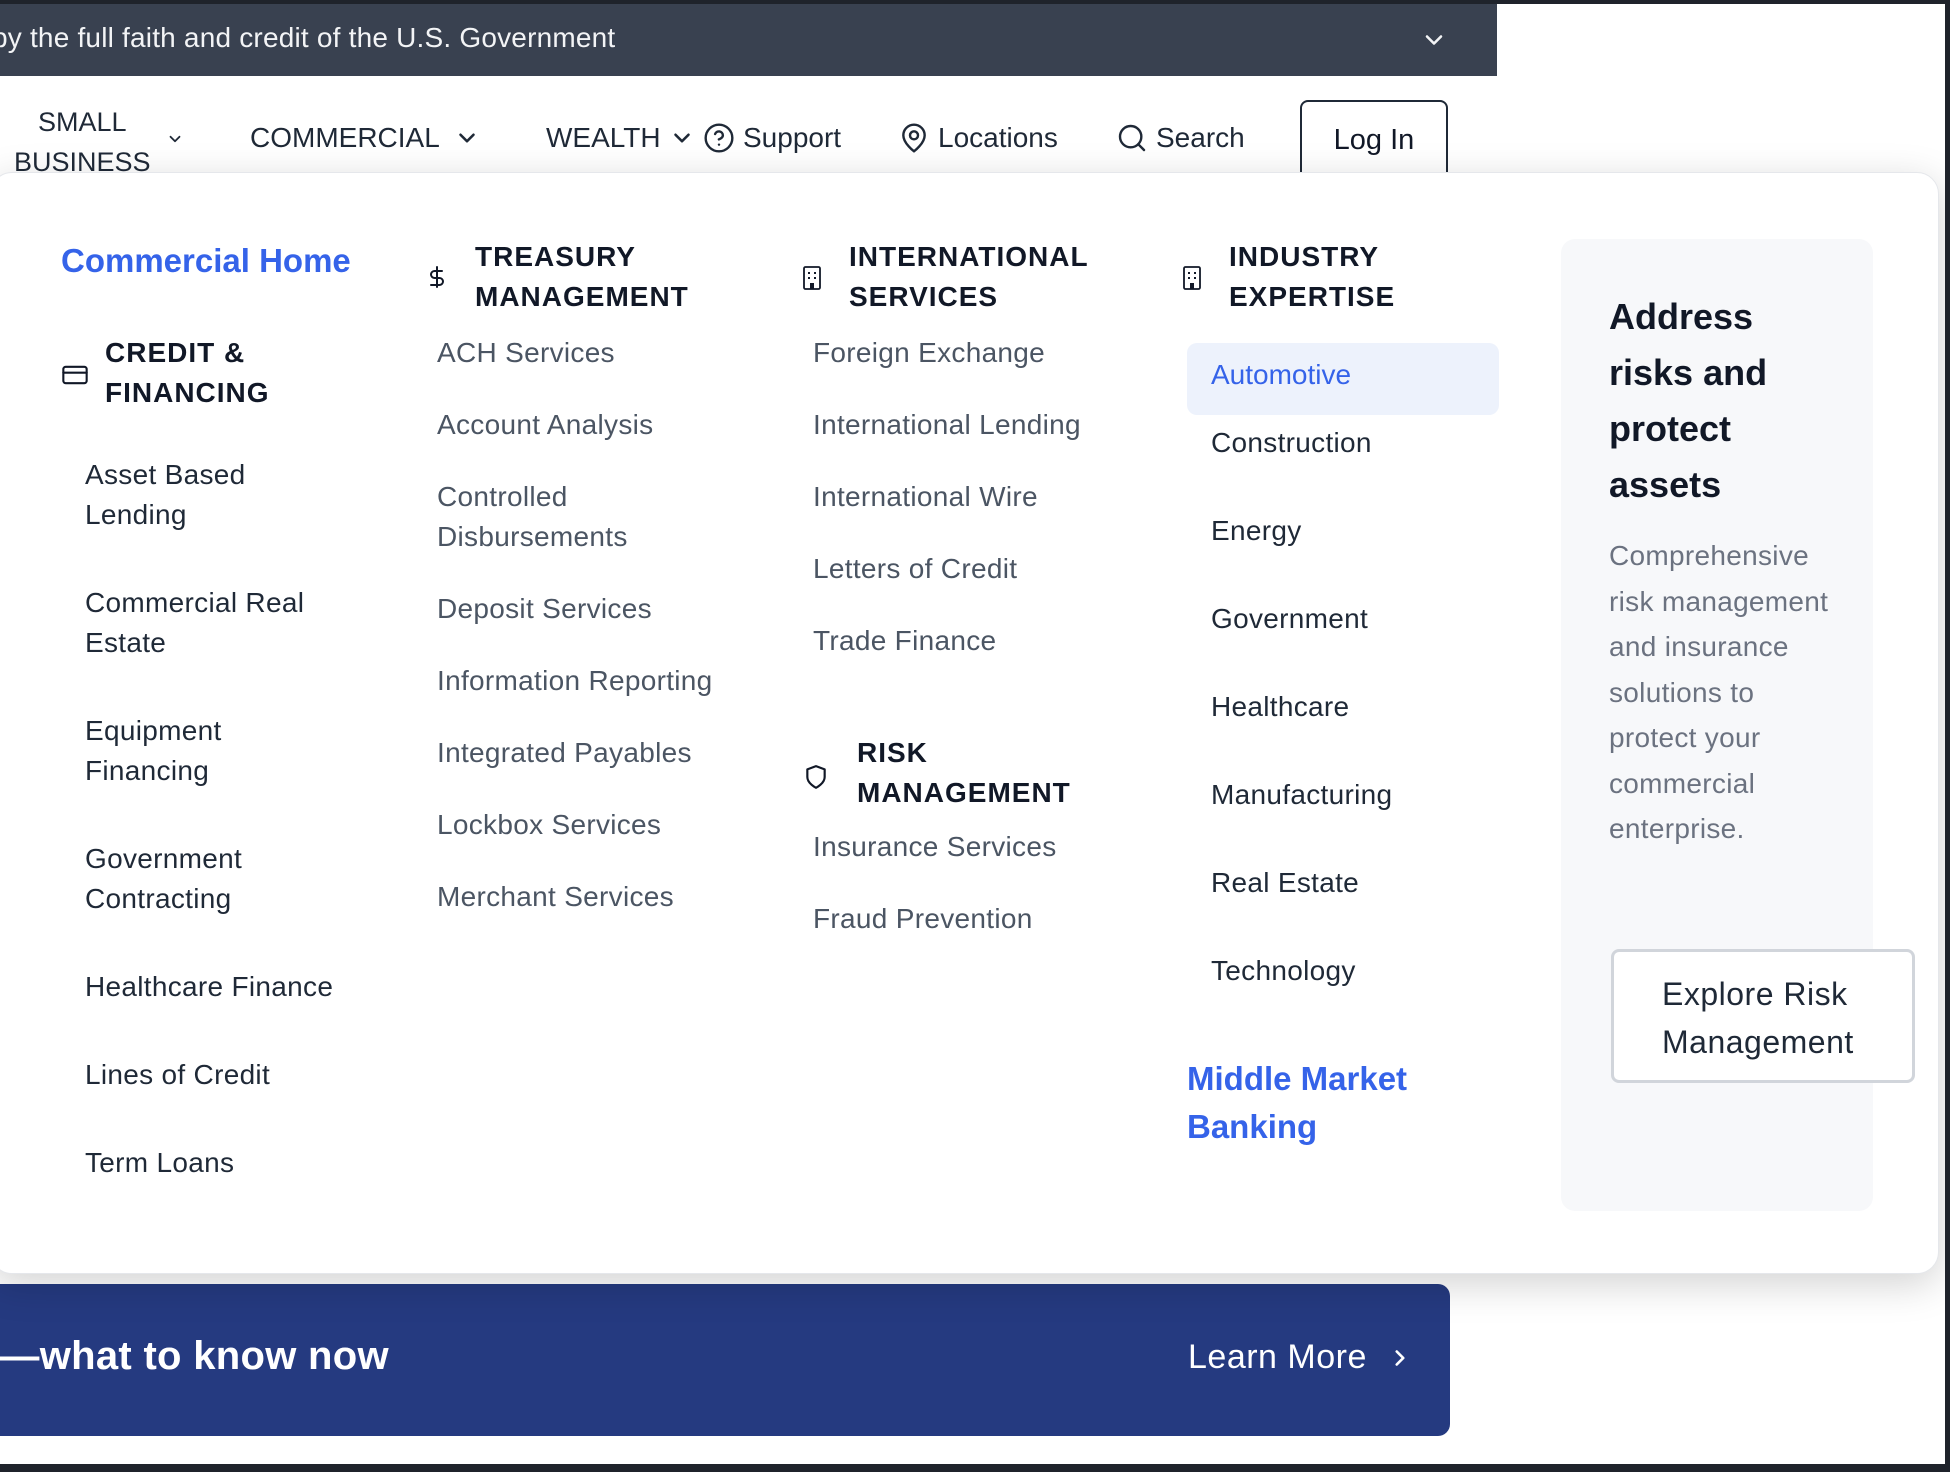 The height and width of the screenshot is (1472, 1950). What do you see at coordinates (1297, 1103) in the screenshot?
I see `middle-market-banking-link: Middle Market Banking` at bounding box center [1297, 1103].